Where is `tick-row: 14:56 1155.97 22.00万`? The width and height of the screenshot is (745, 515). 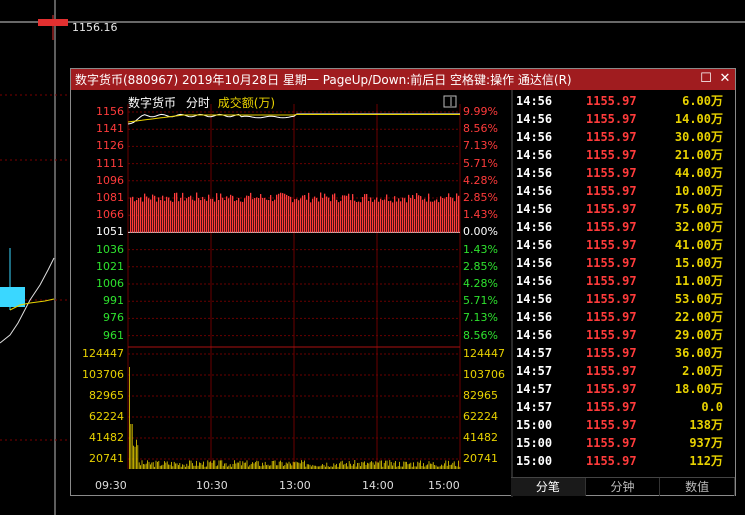
tick-row: 14:56 1155.97 22.00万 is located at coordinates (623, 317).